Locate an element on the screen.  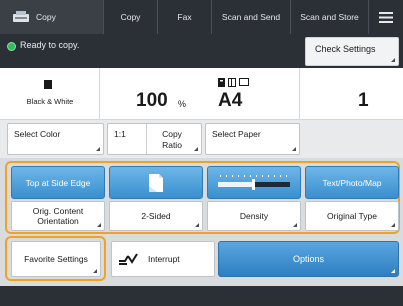
paper-source-icons is located at coordinates (233, 82).